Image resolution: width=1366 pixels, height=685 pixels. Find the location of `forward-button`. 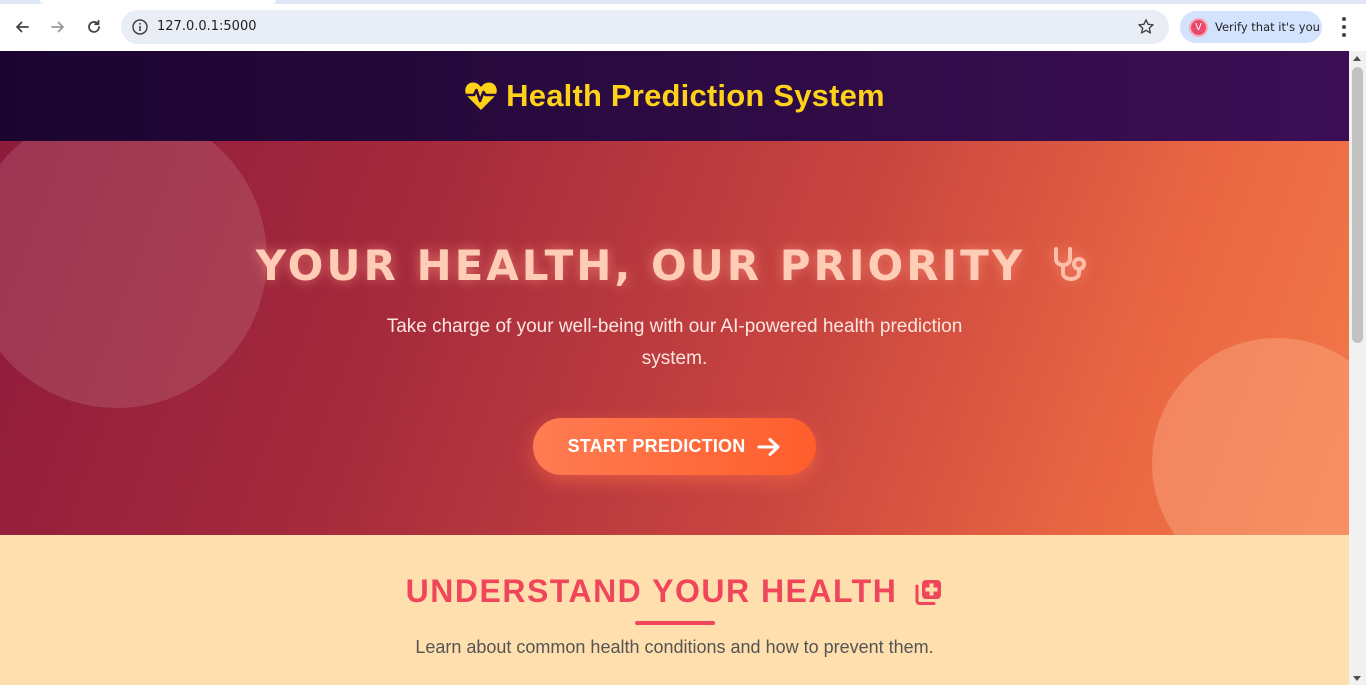

forward-button is located at coordinates (58, 27).